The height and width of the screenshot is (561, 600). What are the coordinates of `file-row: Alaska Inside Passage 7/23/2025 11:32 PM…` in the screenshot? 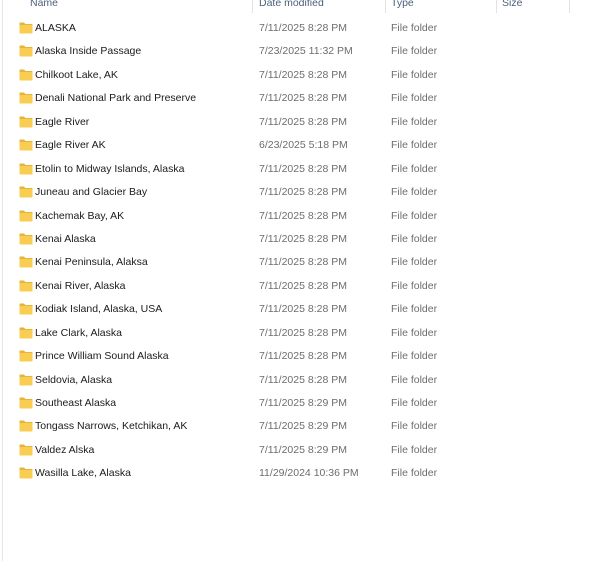 It's located at (300, 51).